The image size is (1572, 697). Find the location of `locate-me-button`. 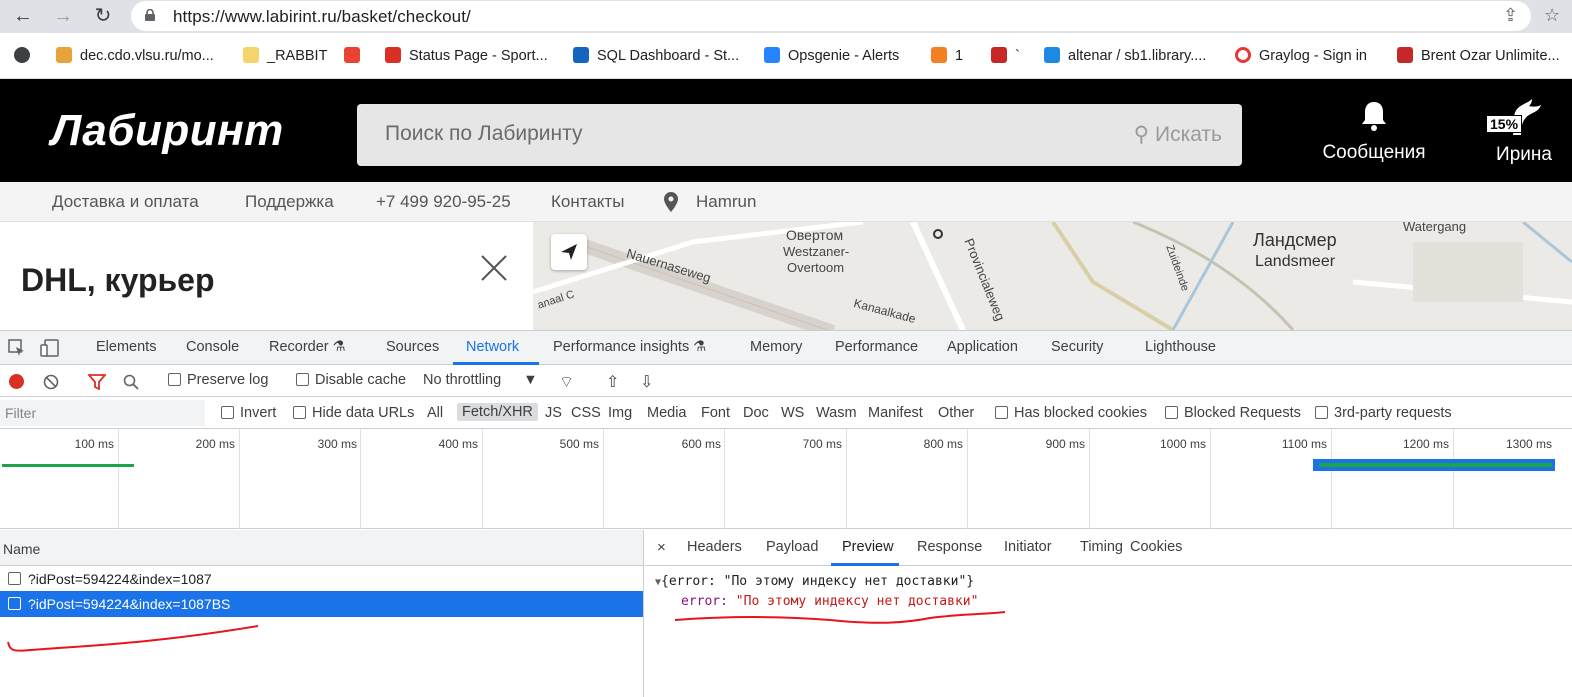

locate-me-button is located at coordinates (569, 252).